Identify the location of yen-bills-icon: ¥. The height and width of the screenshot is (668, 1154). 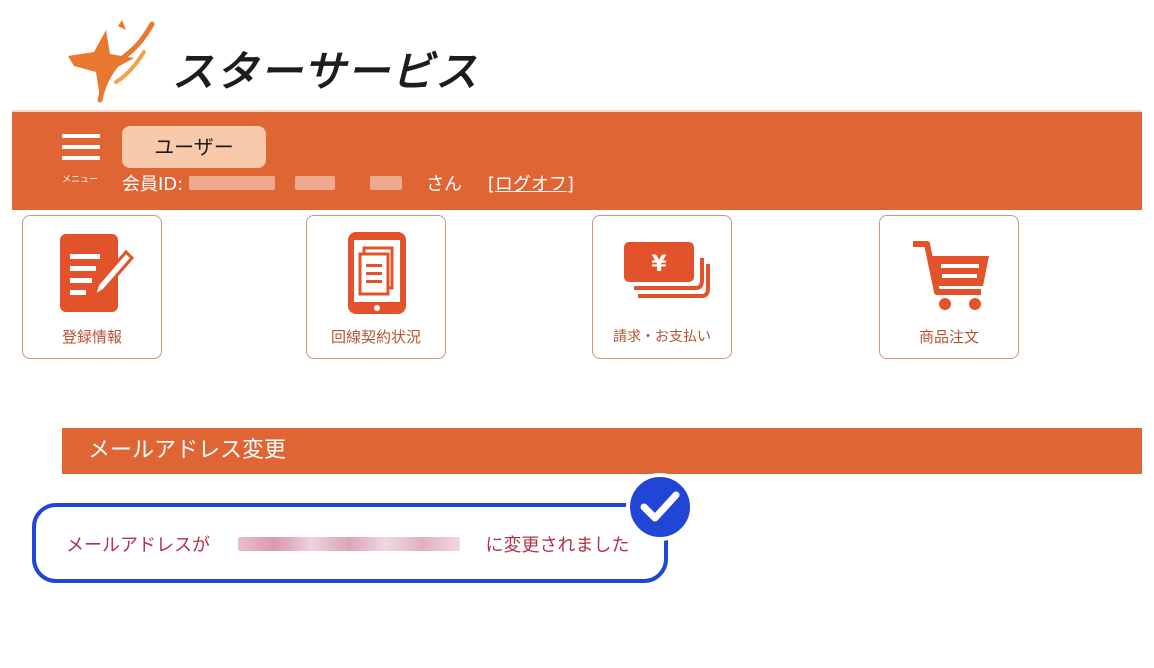
(667, 270).